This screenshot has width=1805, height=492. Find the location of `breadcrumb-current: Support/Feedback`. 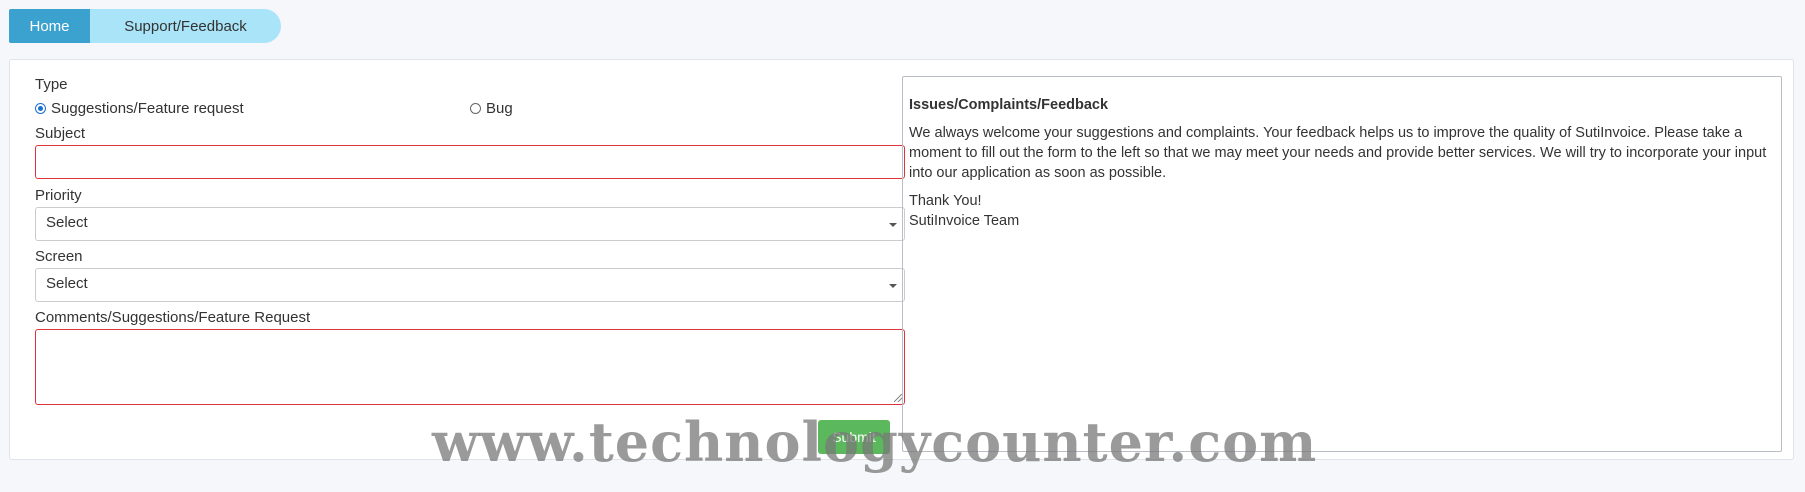

breadcrumb-current: Support/Feedback is located at coordinates (185, 26).